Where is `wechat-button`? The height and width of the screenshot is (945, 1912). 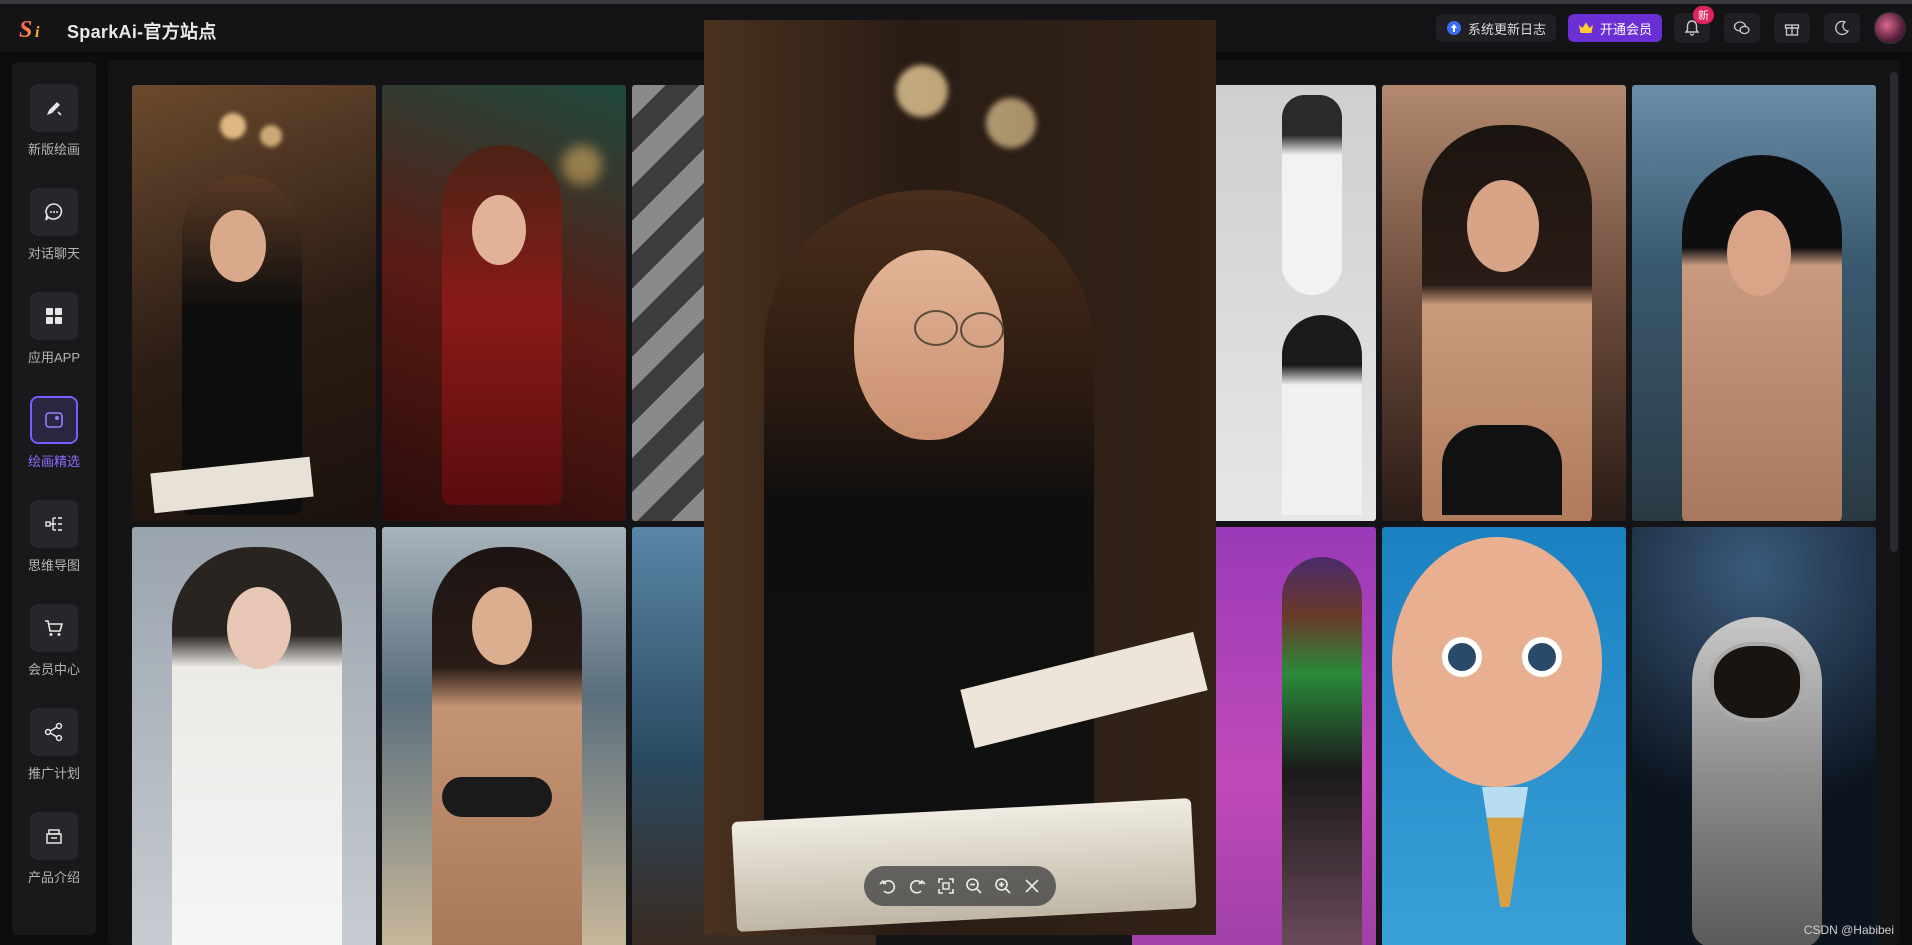 wechat-button is located at coordinates (1742, 28).